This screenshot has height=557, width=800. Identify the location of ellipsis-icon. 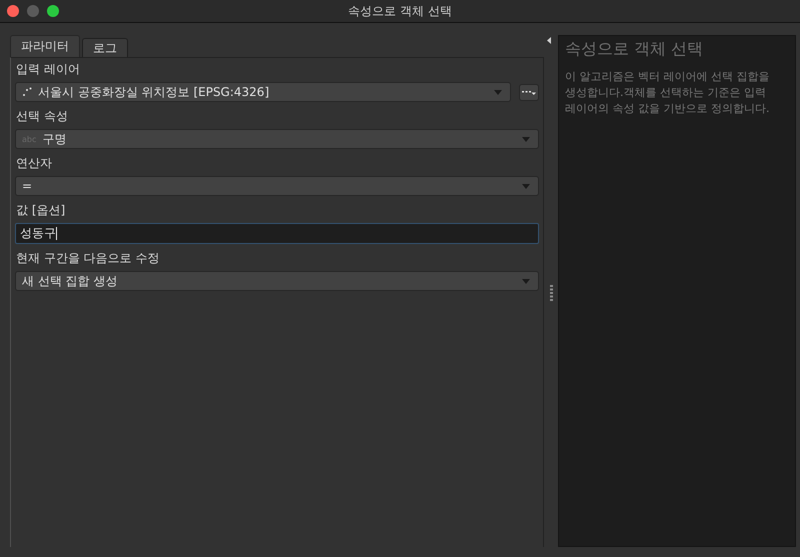
(529, 92).